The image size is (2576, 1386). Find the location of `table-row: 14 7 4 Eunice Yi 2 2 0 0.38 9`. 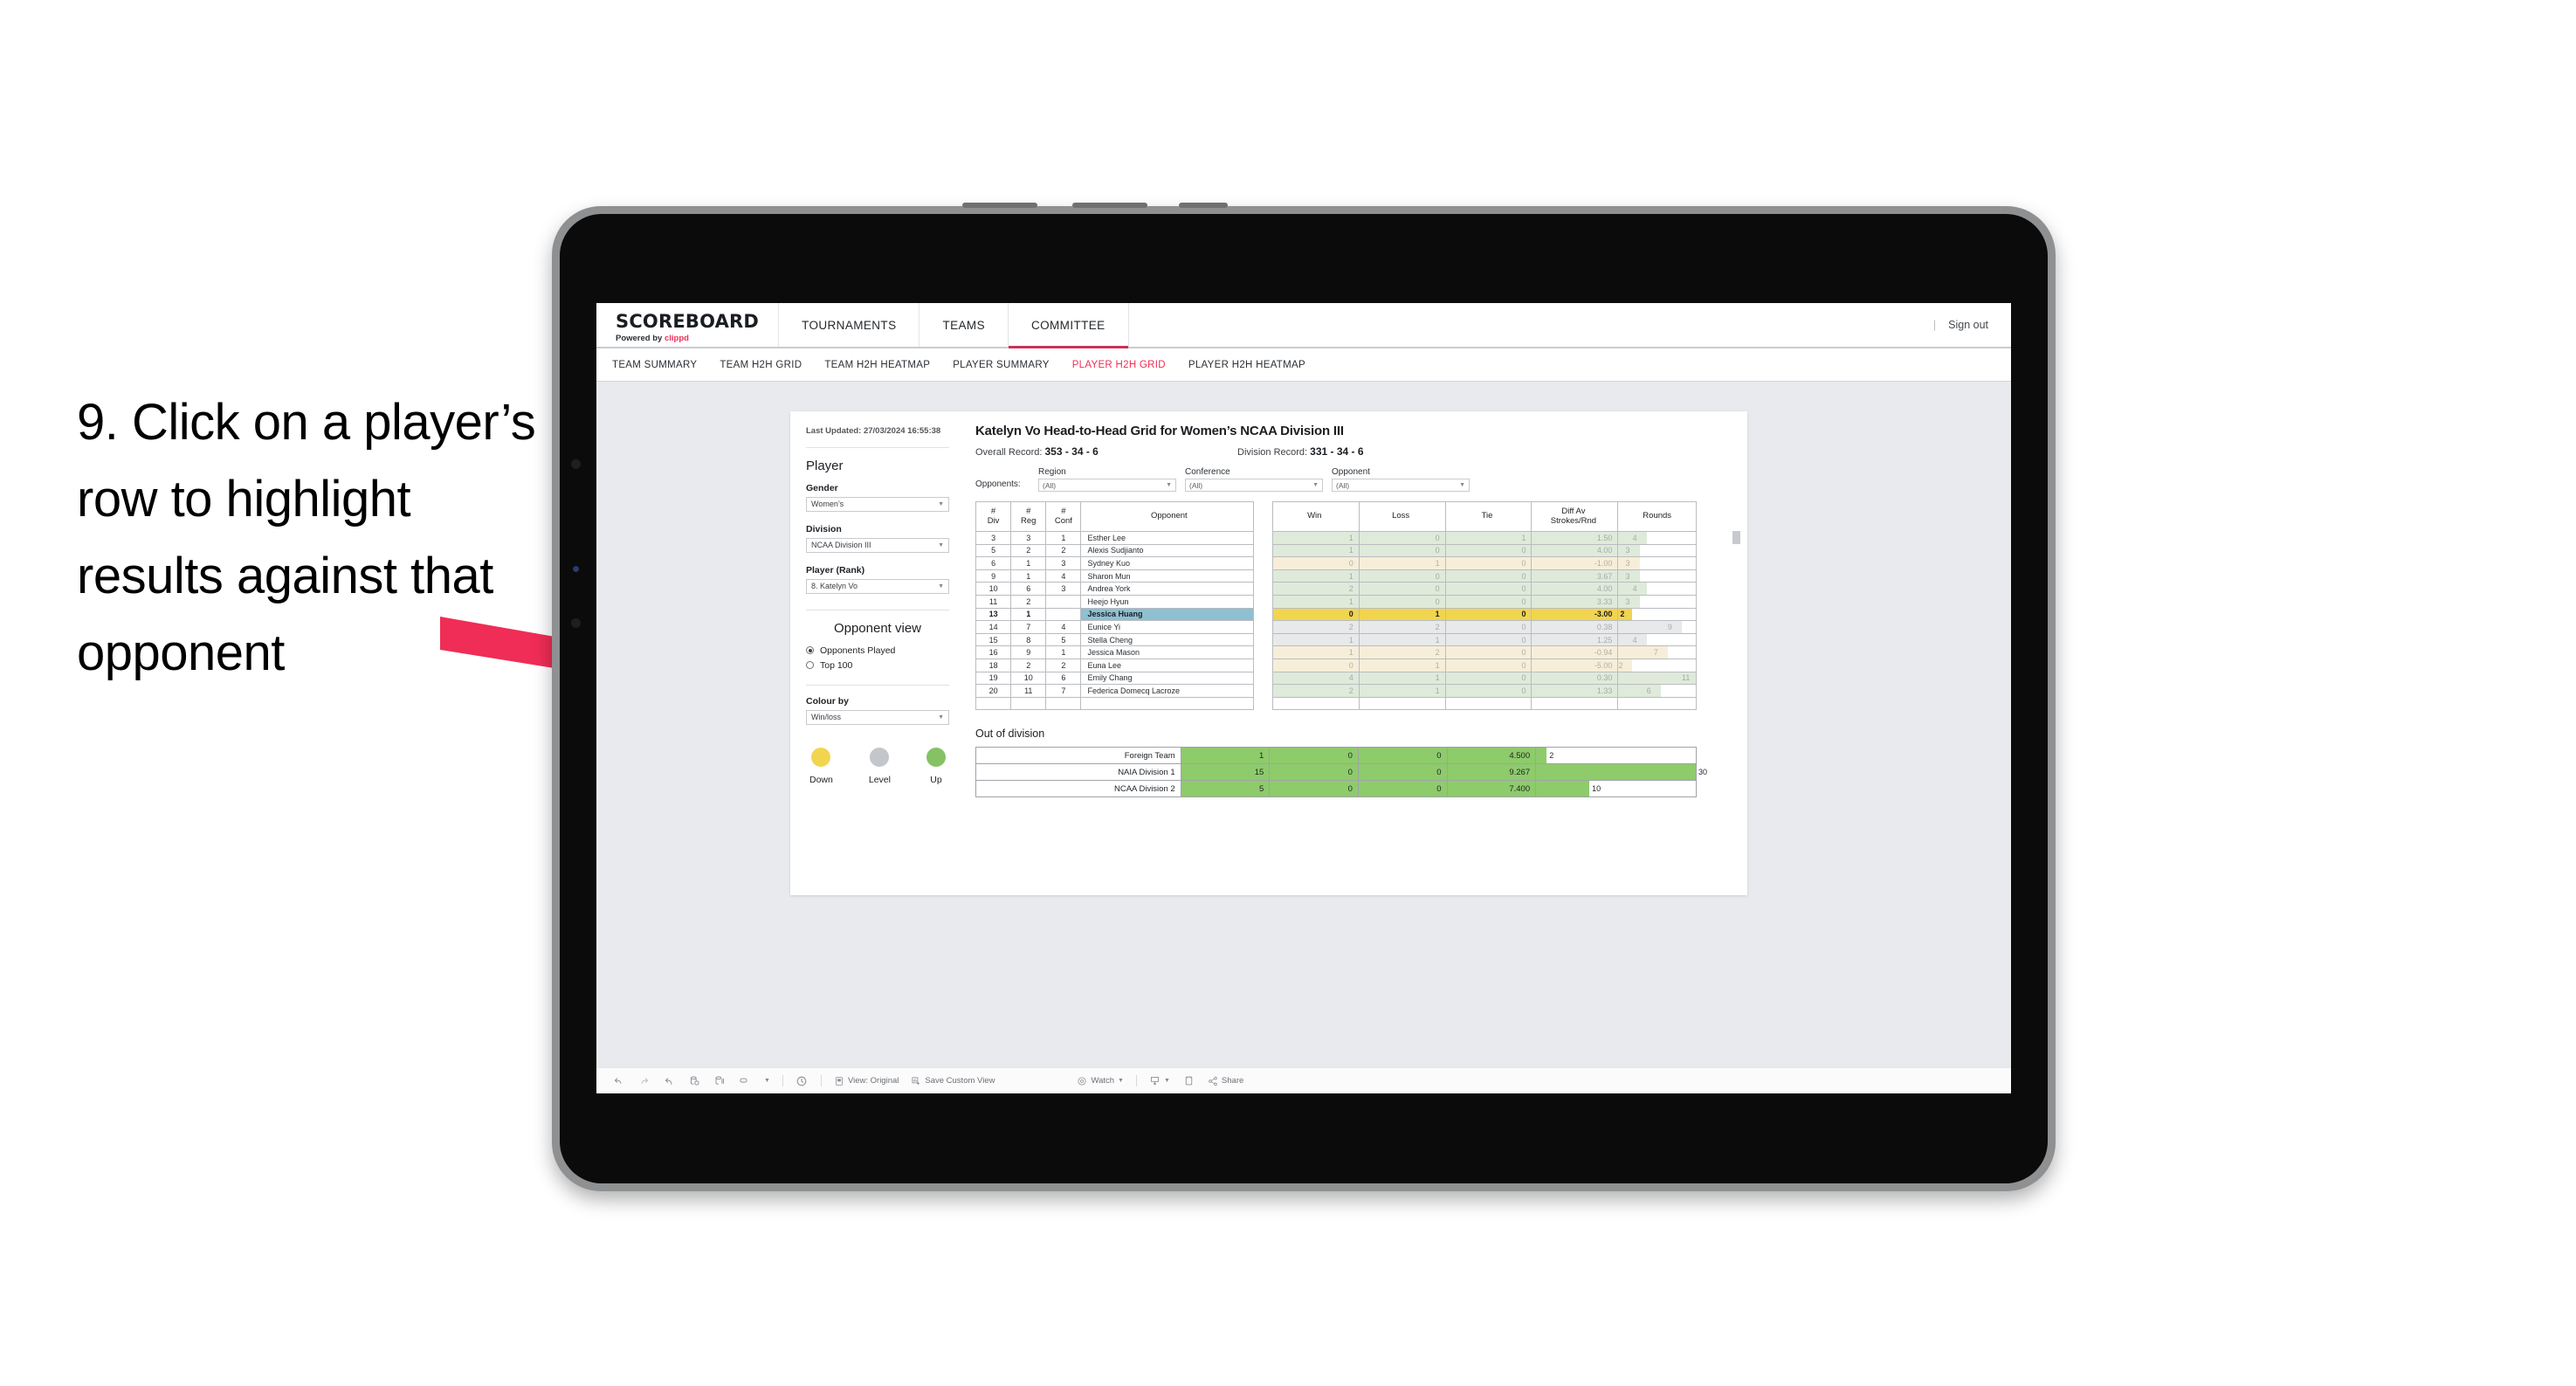

table-row: 14 7 4 Eunice Yi 2 2 0 0.38 9 is located at coordinates (1336, 627).